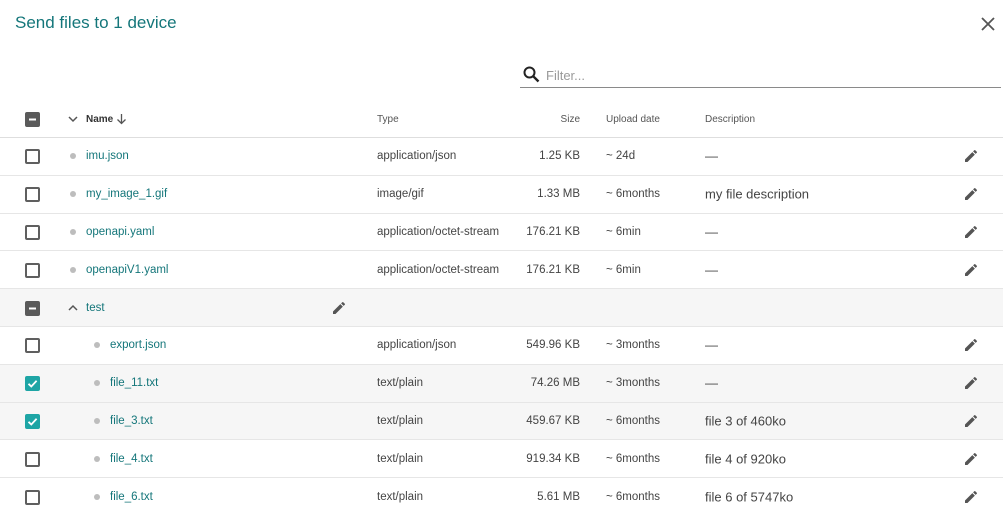 Image resolution: width=1003 pixels, height=513 pixels. Describe the element at coordinates (131, 421) in the screenshot. I see `file-name: file_3.txt` at that location.